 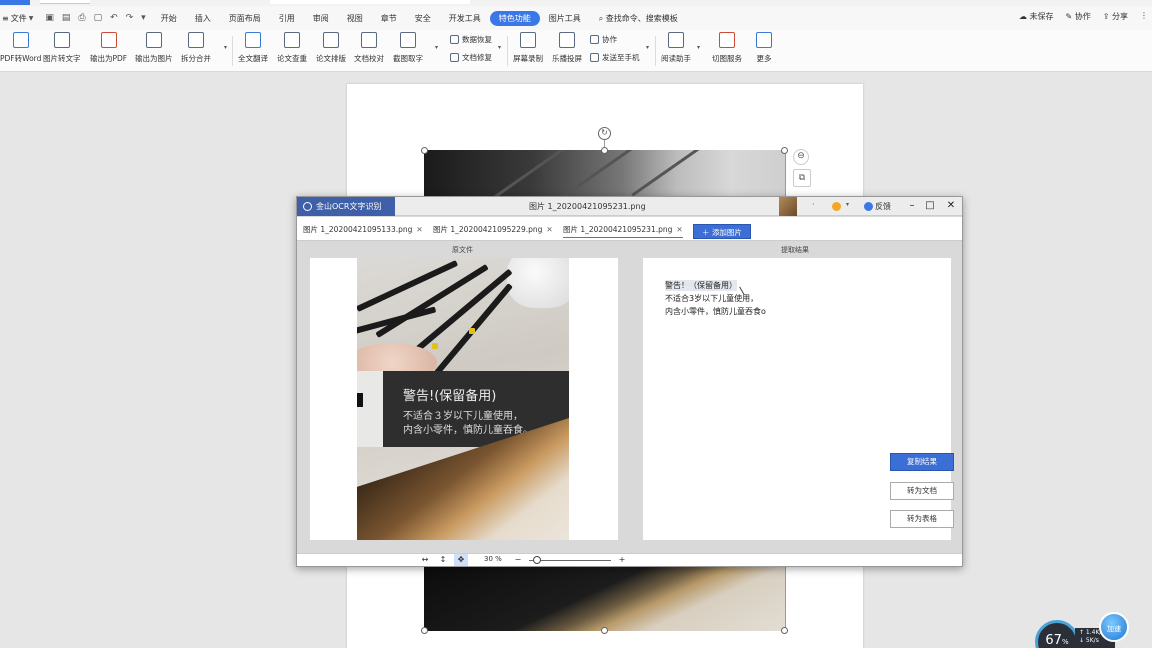 I want to click on menu-tab: 引用, so click(x=287, y=18).